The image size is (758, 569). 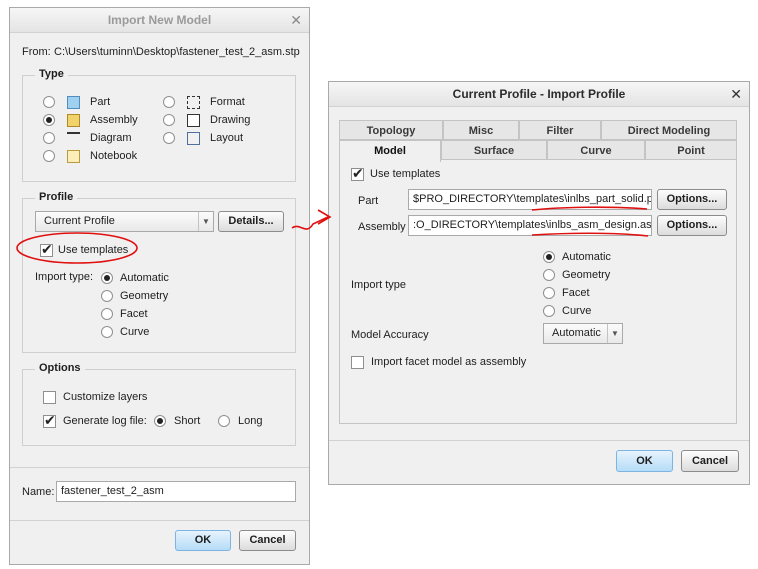 What do you see at coordinates (193, 120) in the screenshot?
I see `drawing-icon` at bounding box center [193, 120].